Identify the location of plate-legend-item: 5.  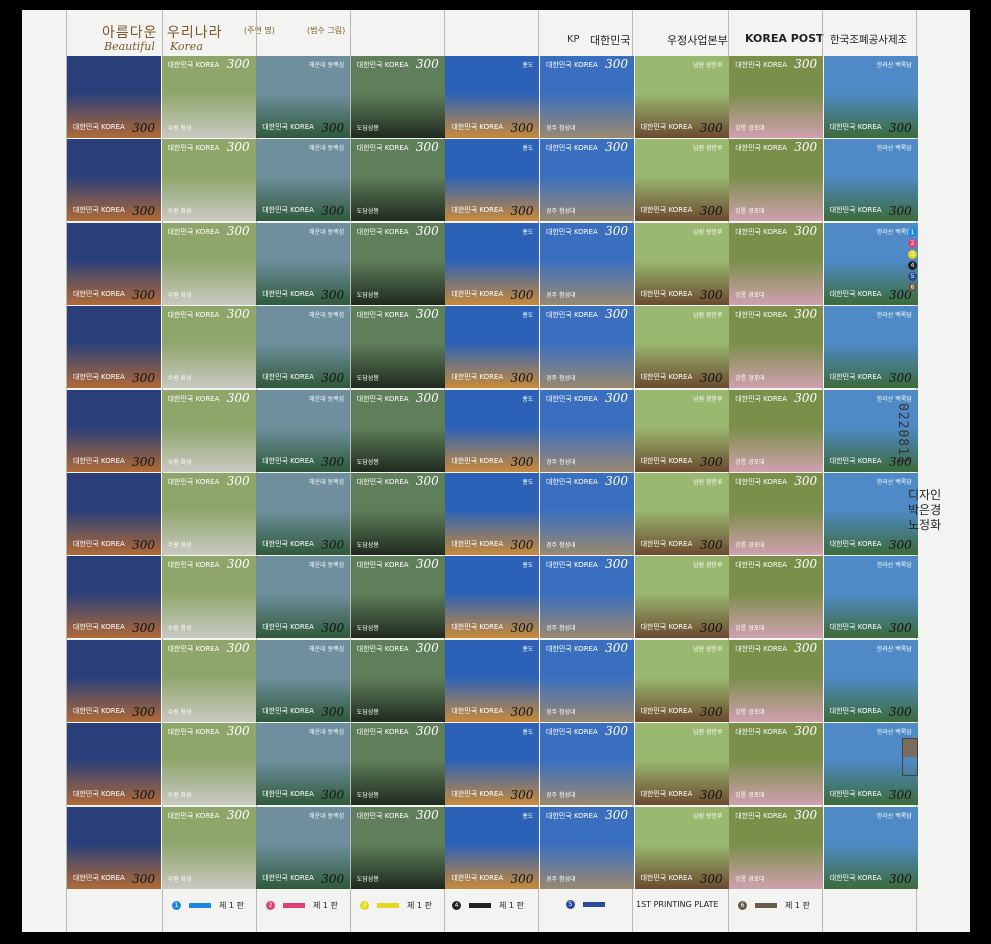
(589, 904).